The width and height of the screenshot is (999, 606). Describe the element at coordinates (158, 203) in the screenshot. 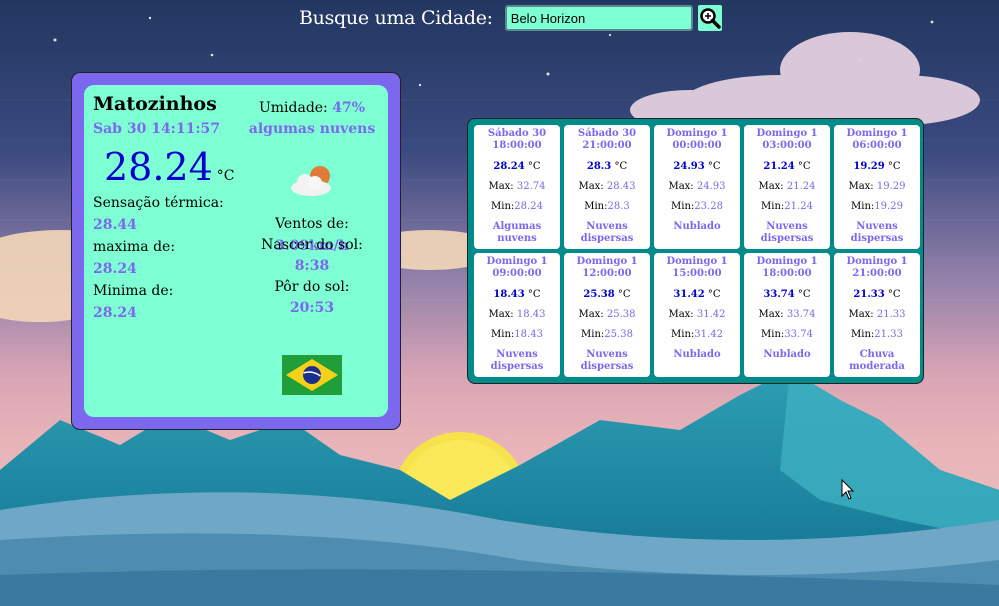

I see `feels-like-label: Sensação térmica:` at that location.